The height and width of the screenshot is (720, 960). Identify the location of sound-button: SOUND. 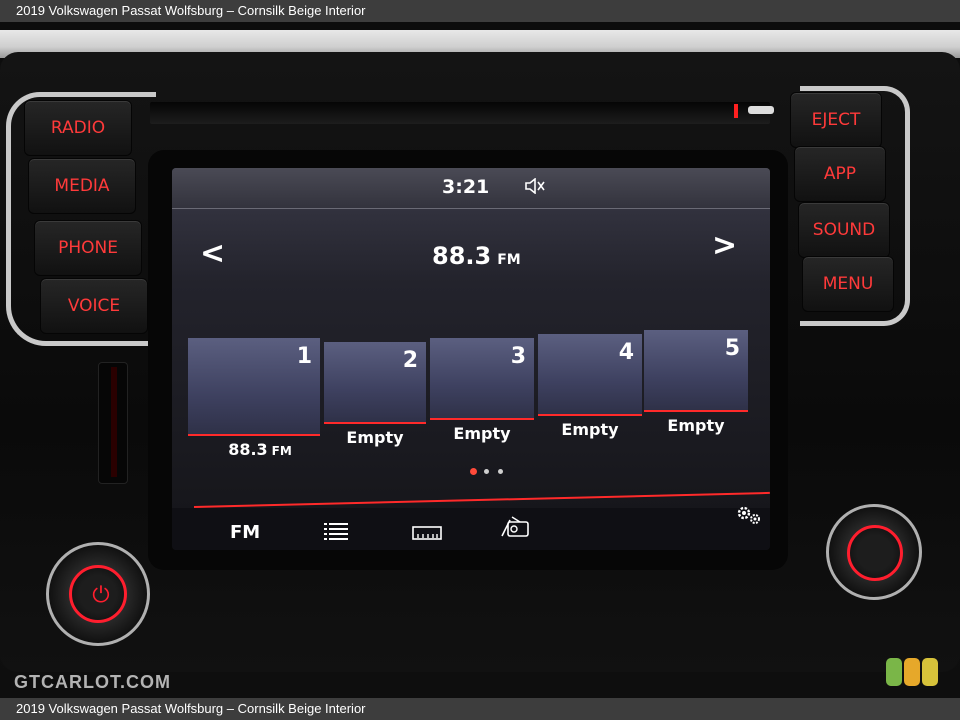
(844, 230).